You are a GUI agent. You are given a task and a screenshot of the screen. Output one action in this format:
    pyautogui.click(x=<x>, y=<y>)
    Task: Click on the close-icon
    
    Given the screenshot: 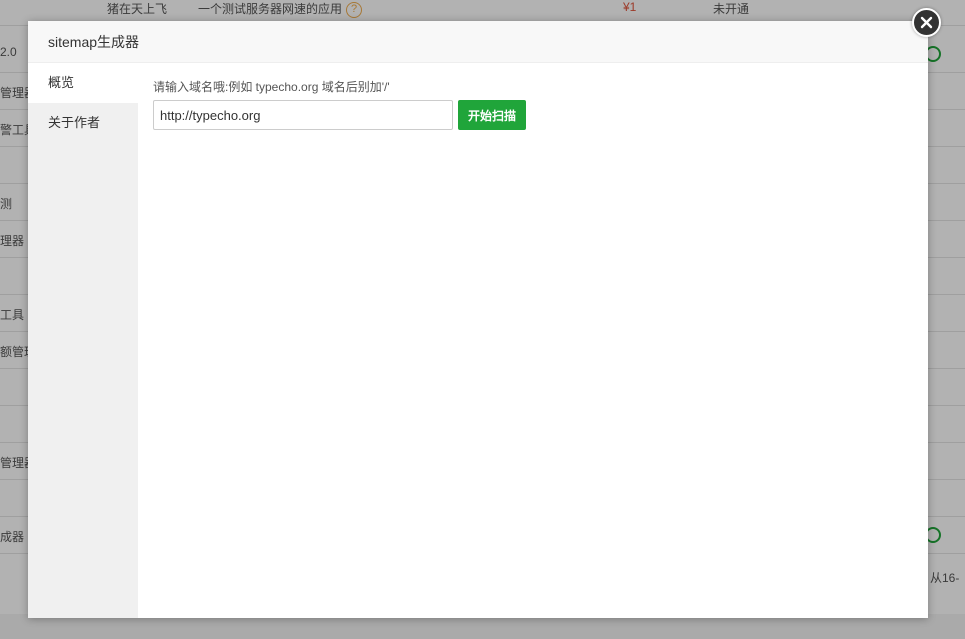 What is the action you would take?
    pyautogui.click(x=926, y=22)
    